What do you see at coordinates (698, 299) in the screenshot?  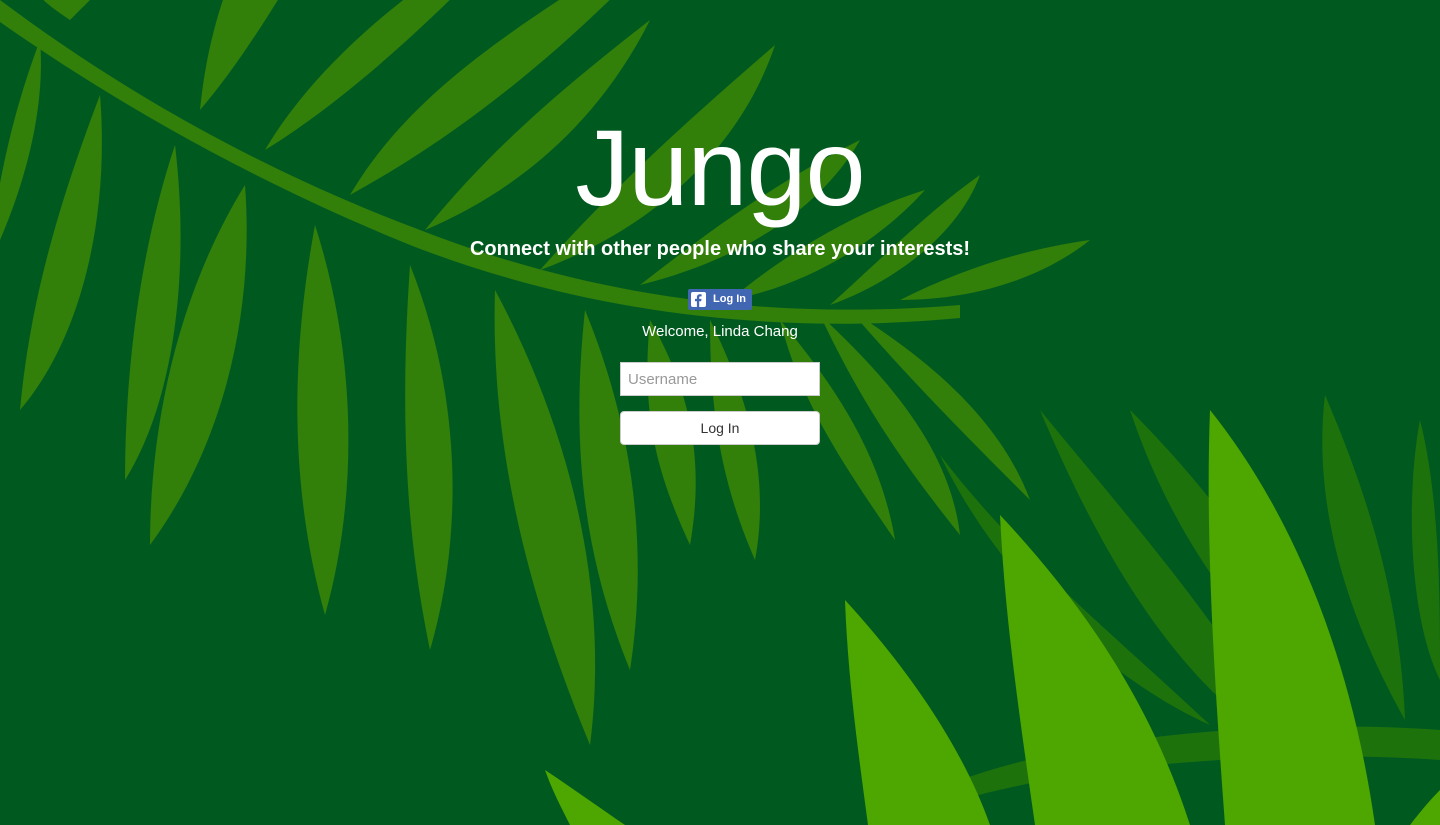 I see `facebook-f-icon` at bounding box center [698, 299].